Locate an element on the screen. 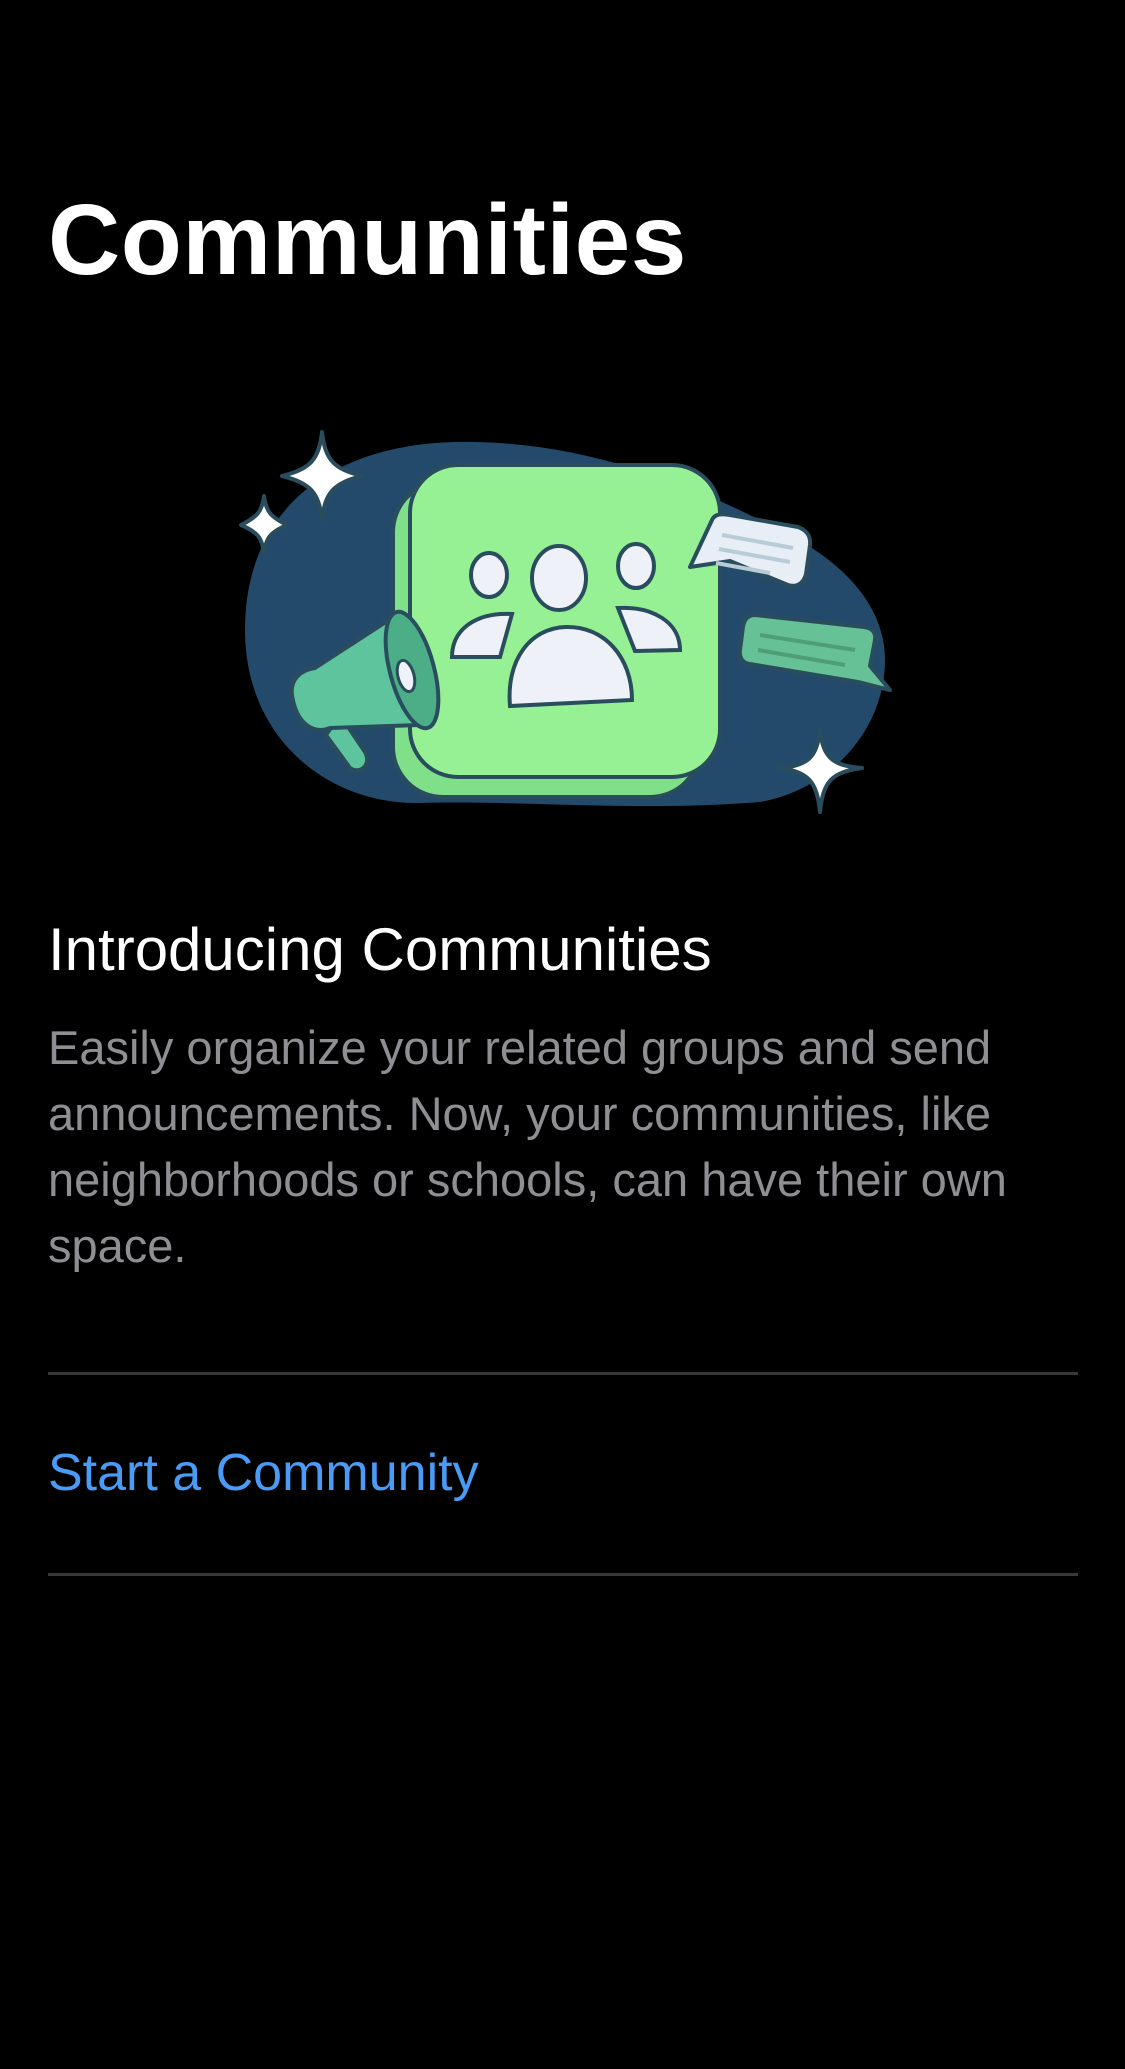  card-front is located at coordinates (565, 621).